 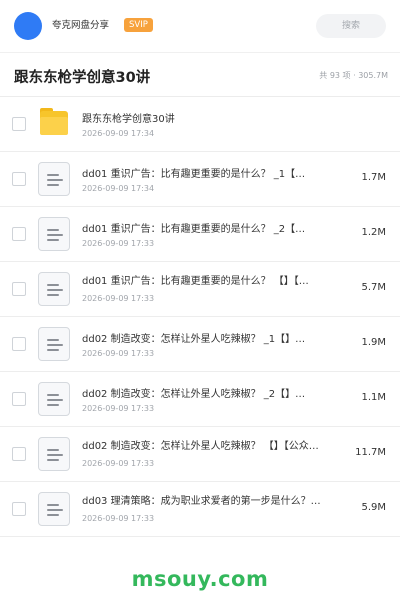 I want to click on footer: msouy.com, so click(x=200, y=574).